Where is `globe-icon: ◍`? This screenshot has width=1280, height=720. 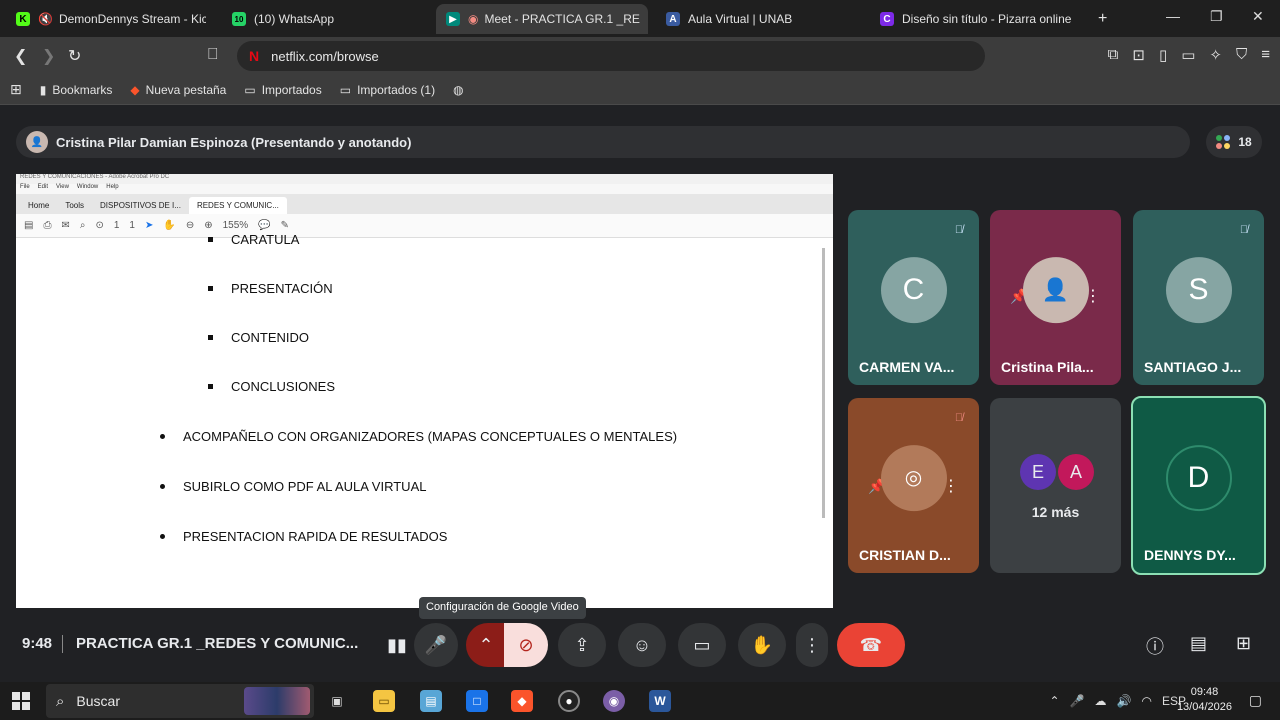 globe-icon: ◍ is located at coordinates (458, 90).